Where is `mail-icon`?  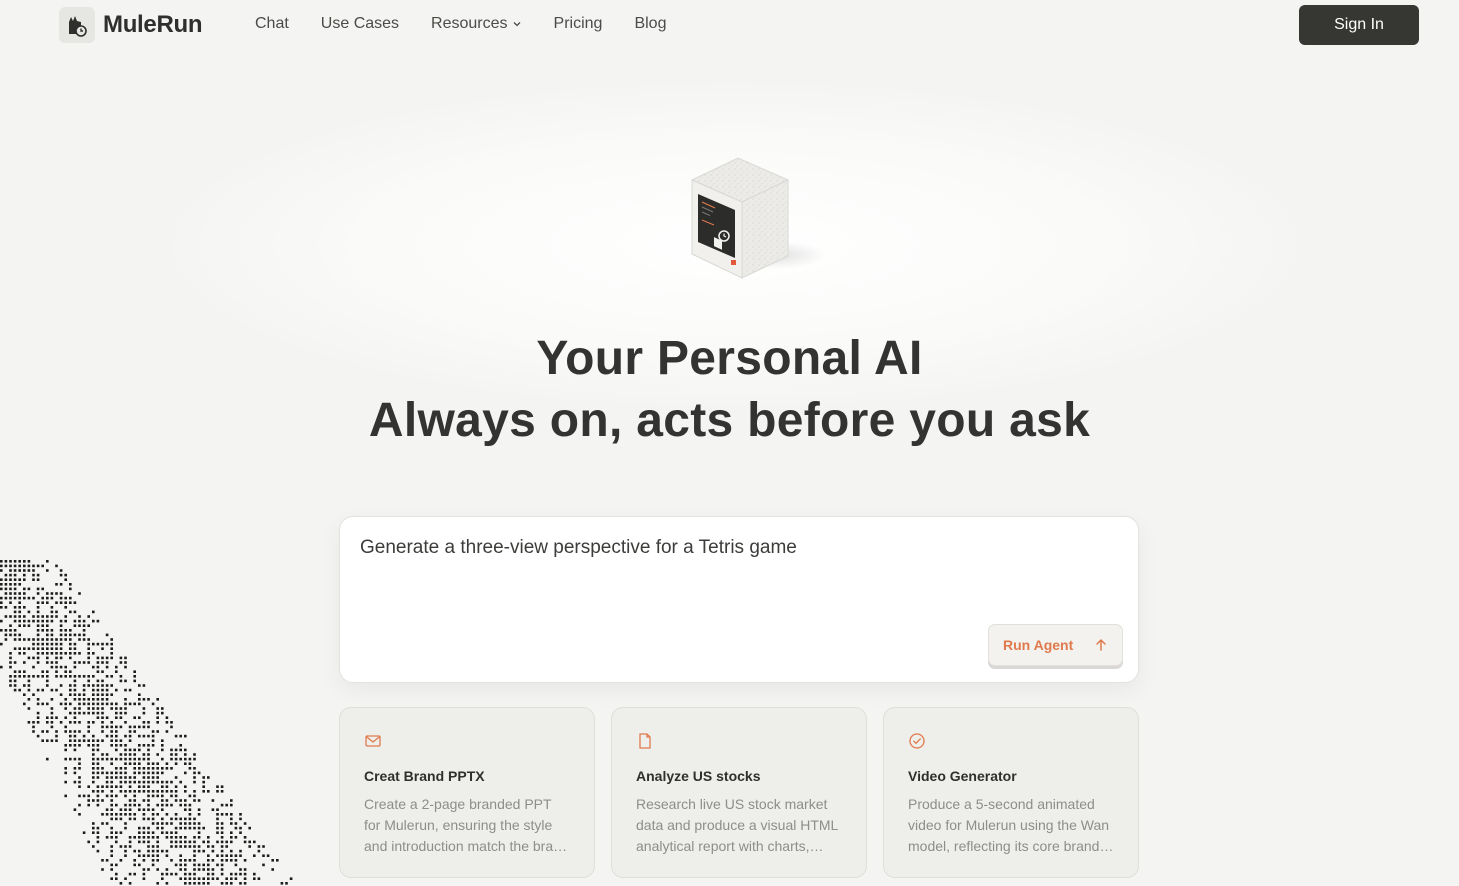
mail-icon is located at coordinates (373, 741).